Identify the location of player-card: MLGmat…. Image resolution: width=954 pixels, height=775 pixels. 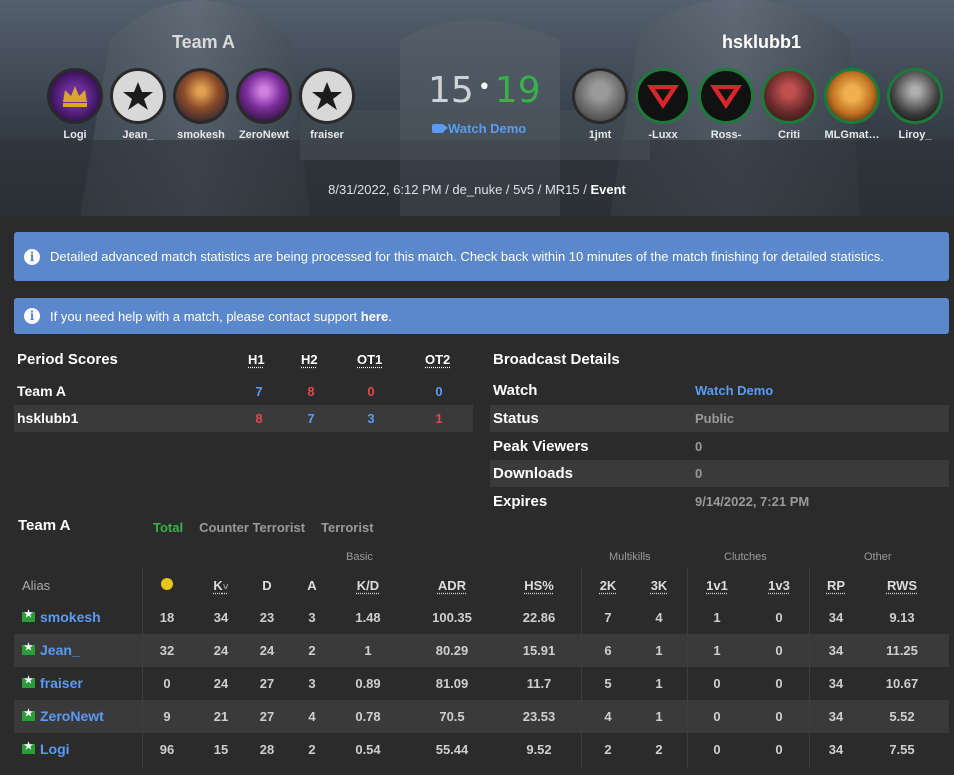
(852, 104).